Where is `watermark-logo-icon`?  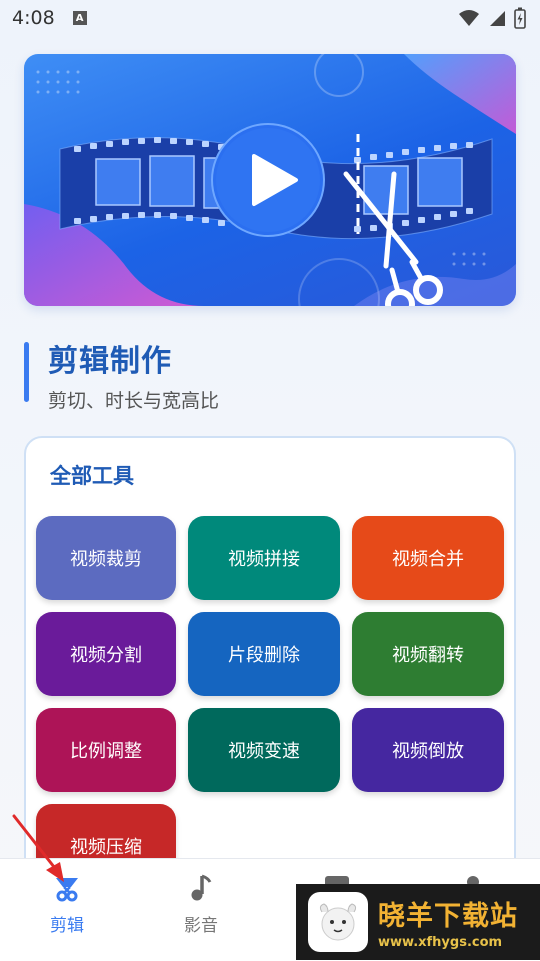 watermark-logo-icon is located at coordinates (338, 922).